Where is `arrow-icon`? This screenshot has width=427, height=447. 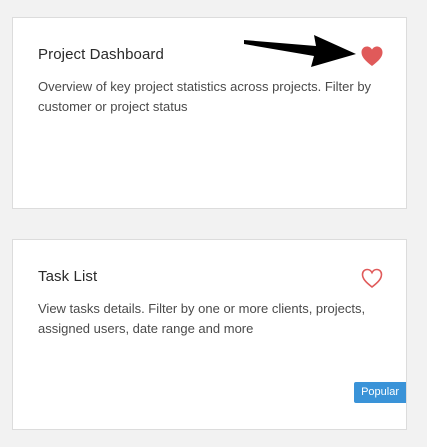 arrow-icon is located at coordinates (300, 51).